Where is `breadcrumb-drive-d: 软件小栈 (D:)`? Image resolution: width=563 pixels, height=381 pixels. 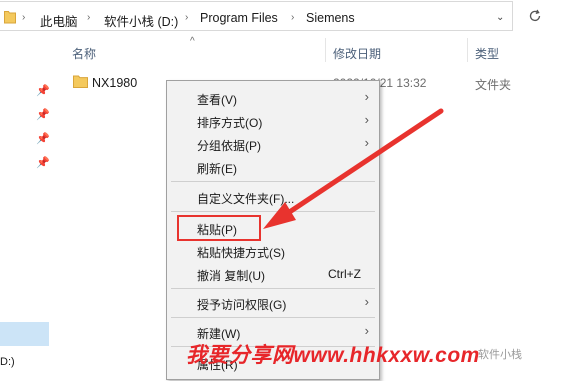
breadcrumb-drive-d: 软件小栈 (D:) is located at coordinates (141, 20).